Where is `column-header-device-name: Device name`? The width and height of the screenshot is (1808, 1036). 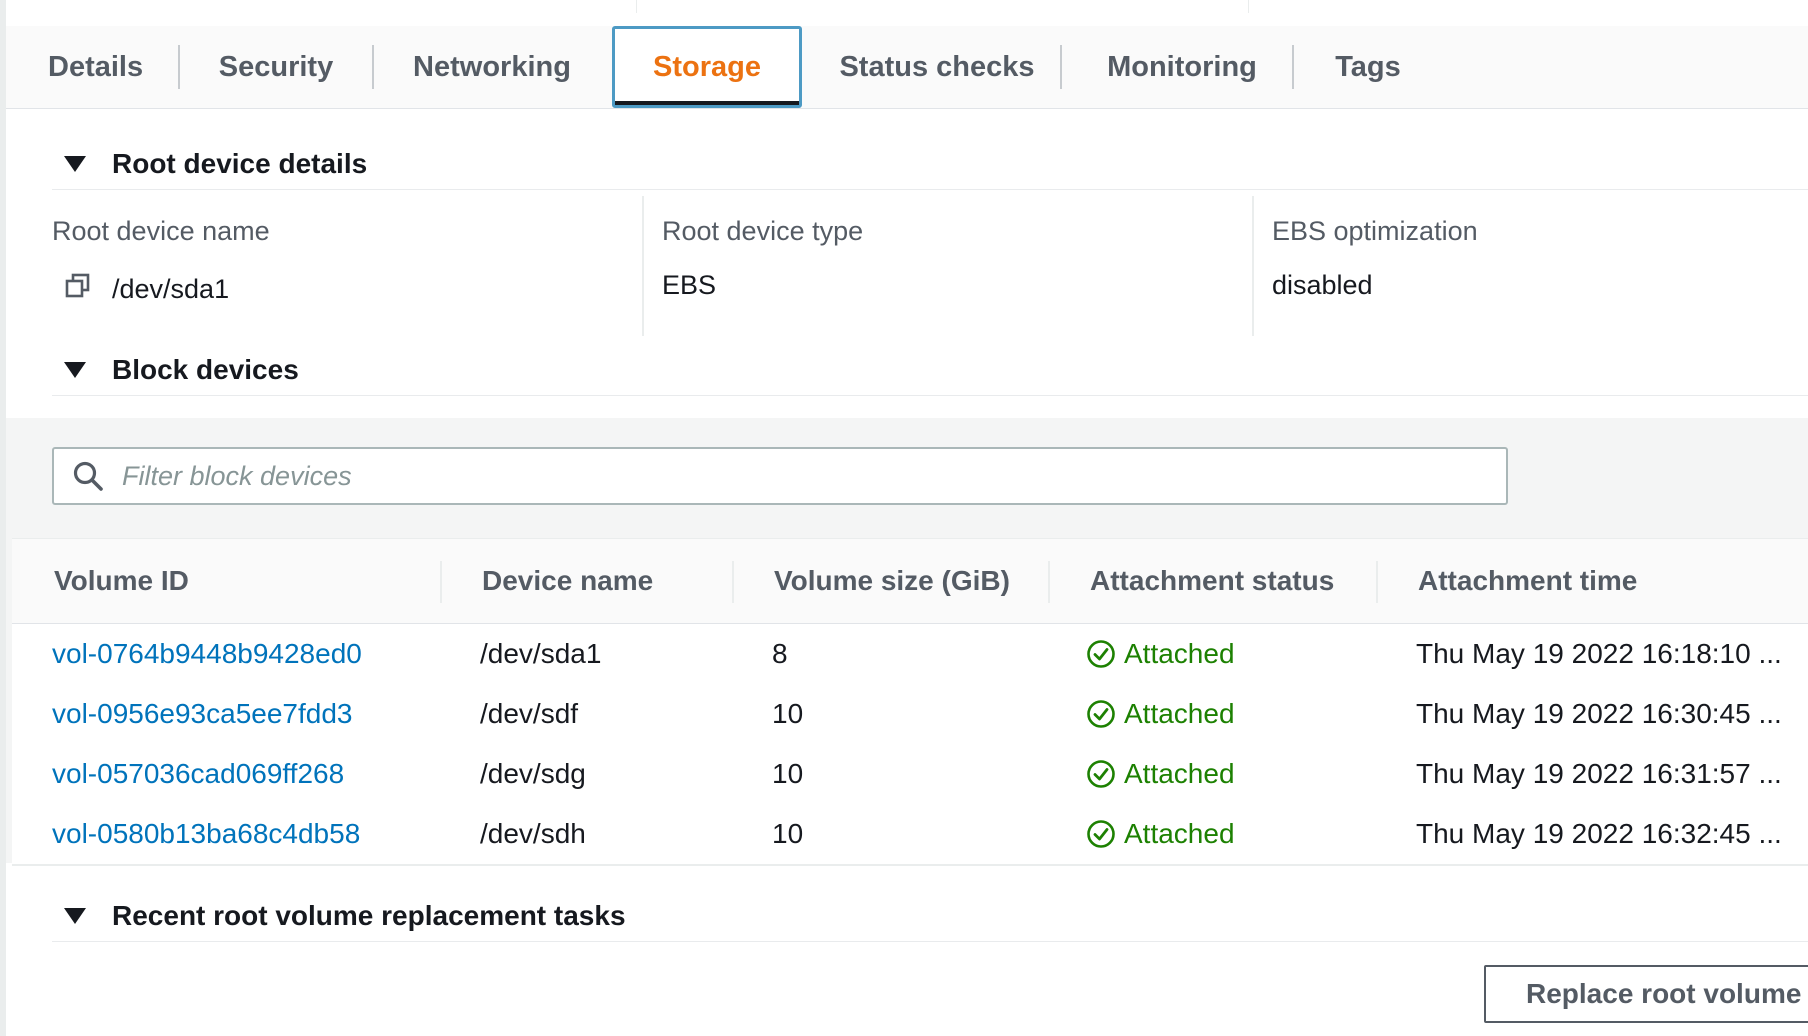 column-header-device-name: Device name is located at coordinates (567, 581).